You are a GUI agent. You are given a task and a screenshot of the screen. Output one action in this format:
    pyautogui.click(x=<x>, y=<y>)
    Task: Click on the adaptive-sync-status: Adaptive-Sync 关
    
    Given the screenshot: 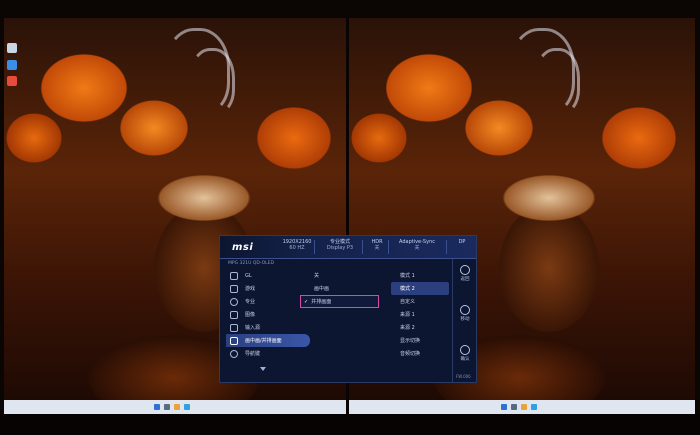 What is the action you would take?
    pyautogui.click(x=417, y=245)
    